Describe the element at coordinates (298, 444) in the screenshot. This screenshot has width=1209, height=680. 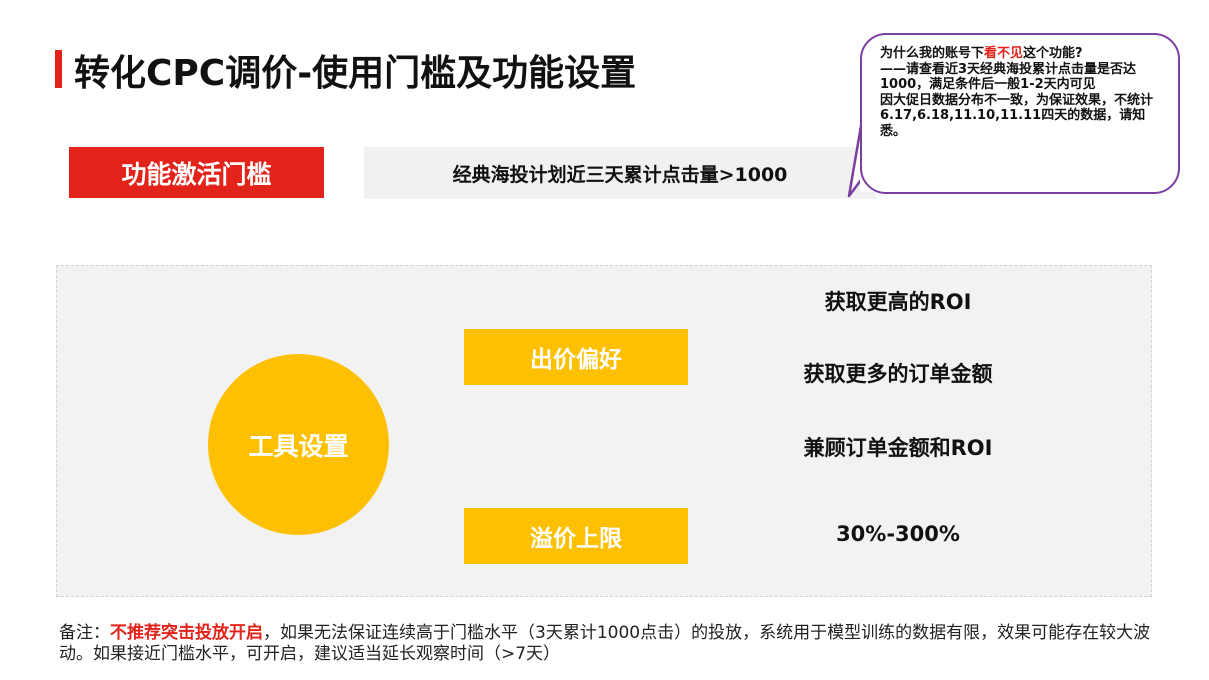
I see `tool-settings-circle: 工具设置` at that location.